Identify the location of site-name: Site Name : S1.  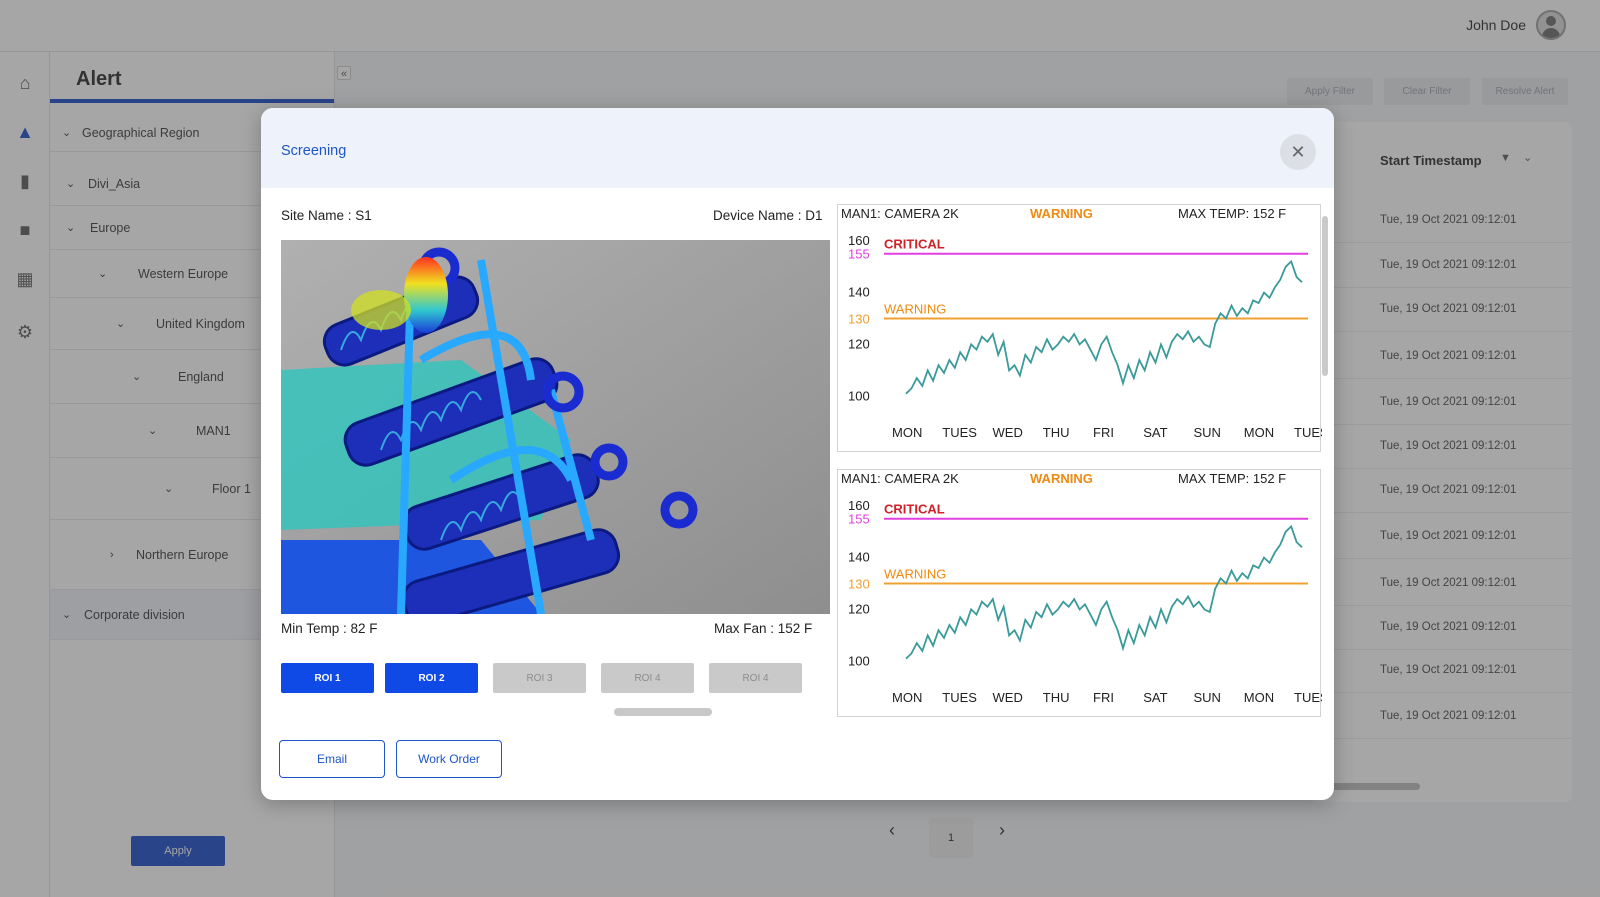
(326, 215).